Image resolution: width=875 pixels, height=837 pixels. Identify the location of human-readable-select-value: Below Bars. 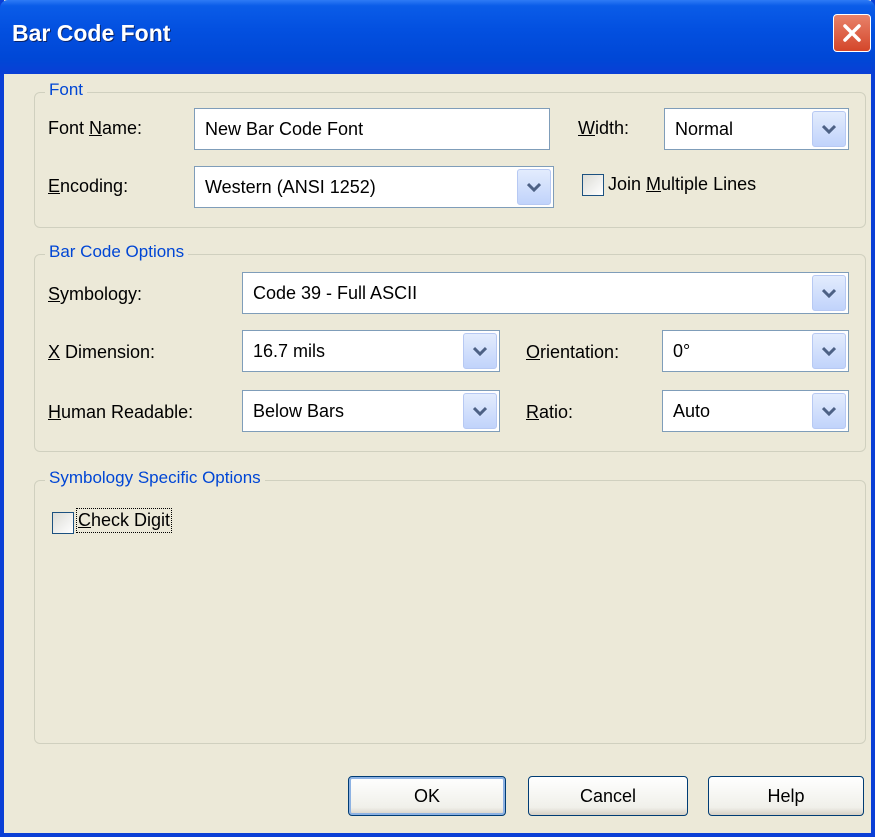
(299, 411).